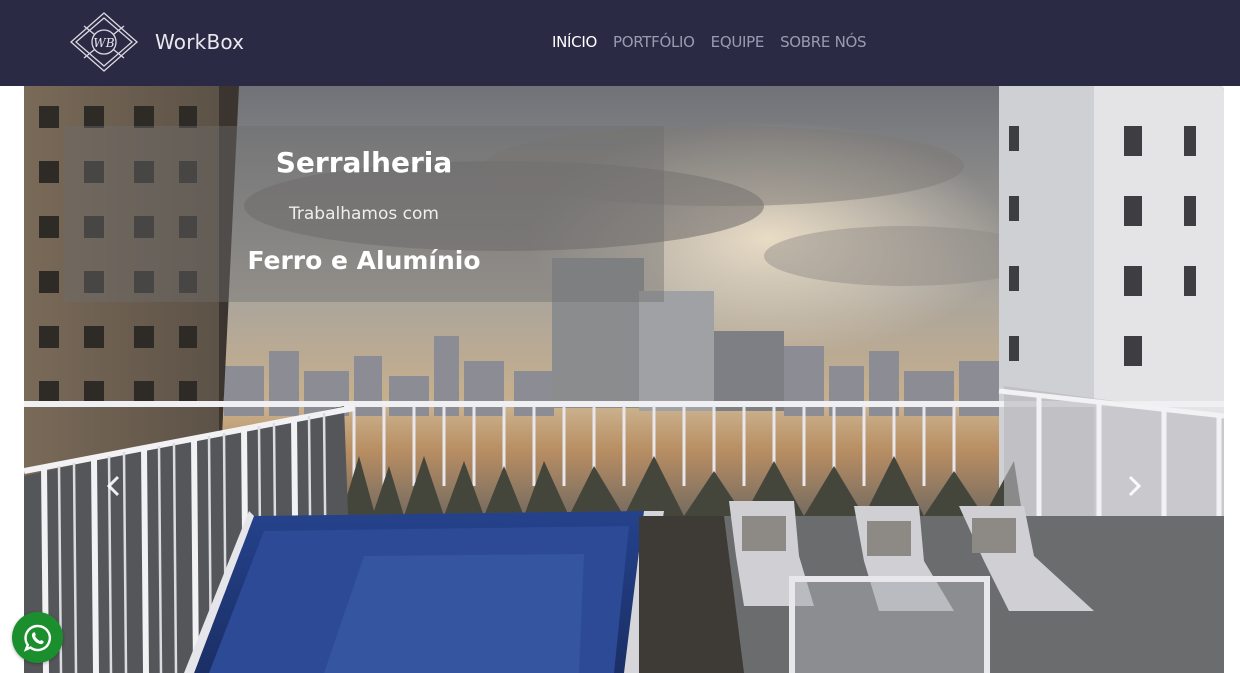 The image size is (1240, 673). I want to click on logo-letters: WB, so click(103, 43).